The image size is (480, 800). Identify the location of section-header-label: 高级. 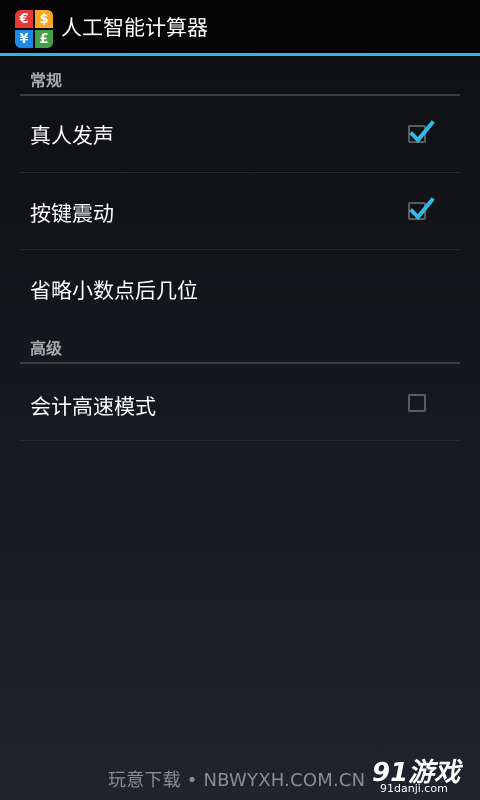
(46, 348).